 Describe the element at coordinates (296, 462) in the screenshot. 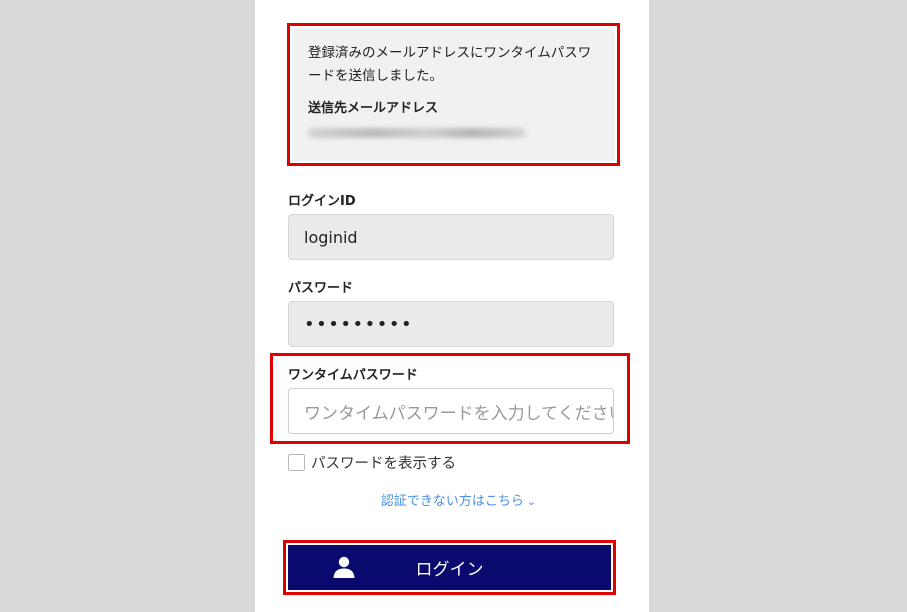

I see `show-password-checkbox` at that location.